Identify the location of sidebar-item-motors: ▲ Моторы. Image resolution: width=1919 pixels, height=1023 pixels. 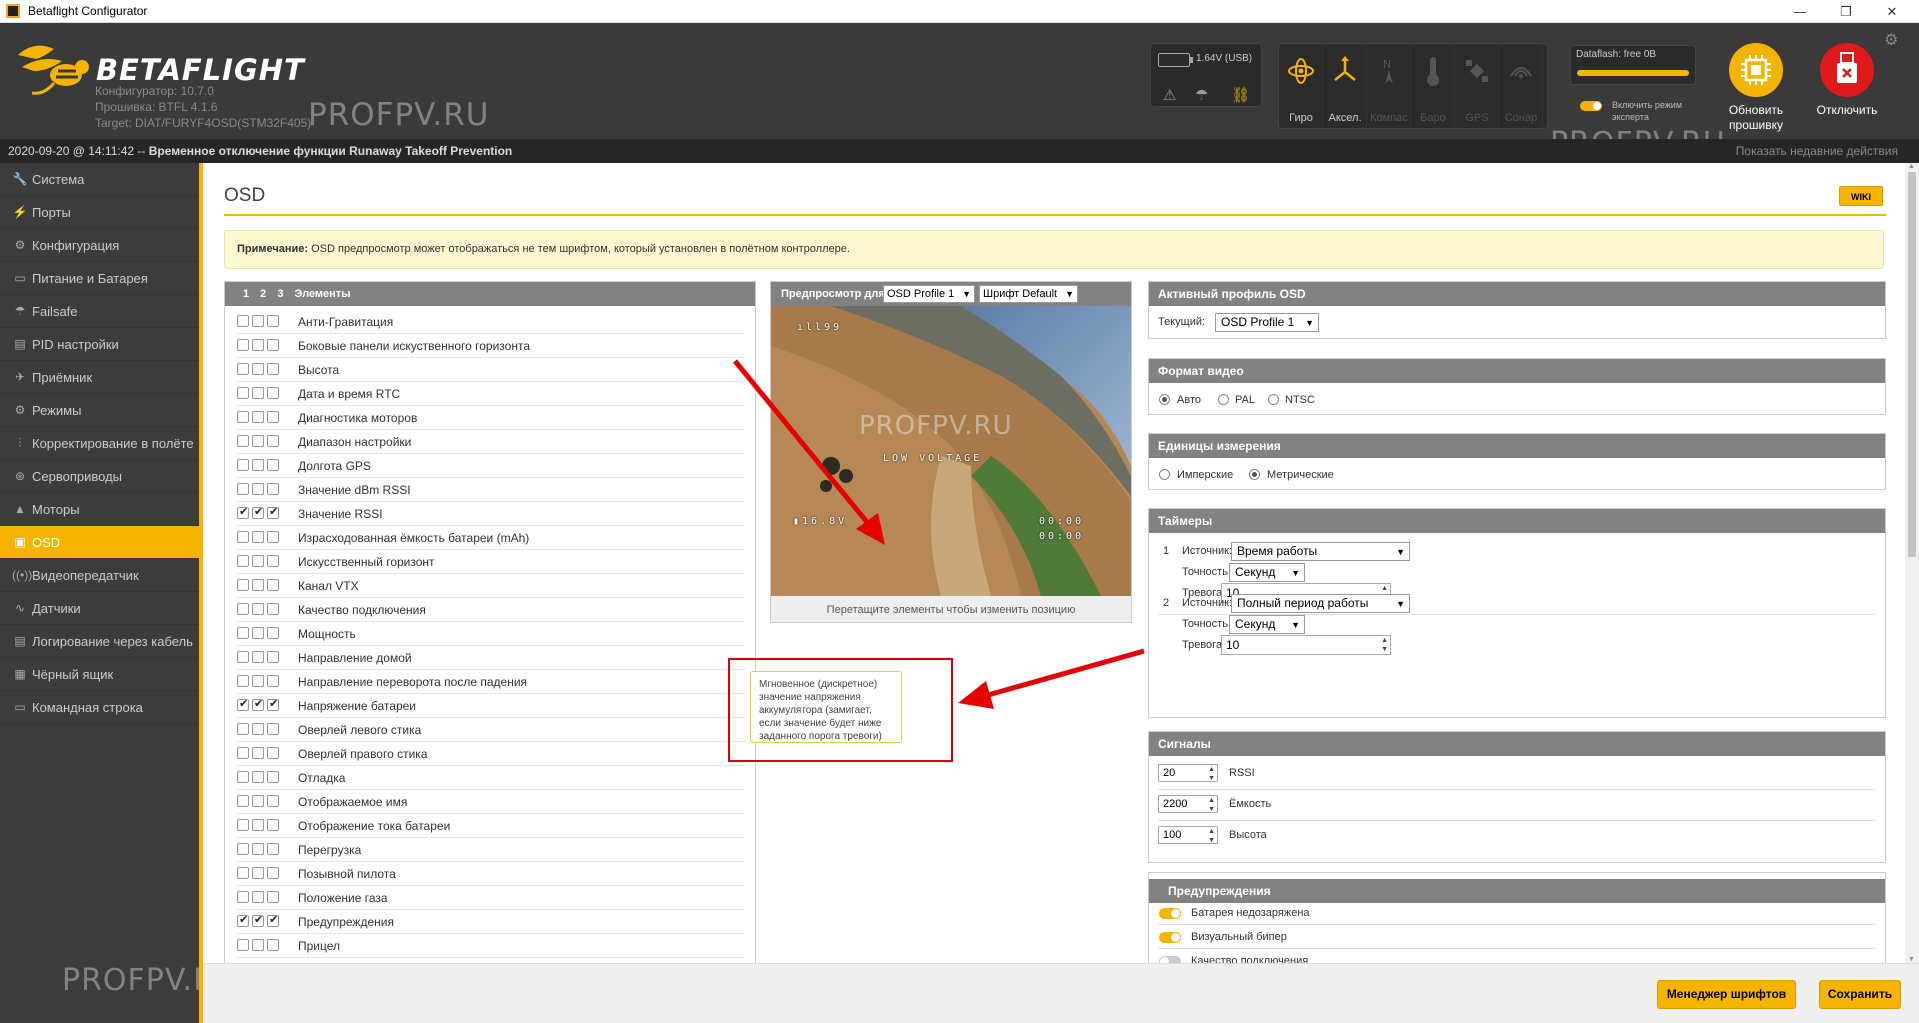
(99, 509).